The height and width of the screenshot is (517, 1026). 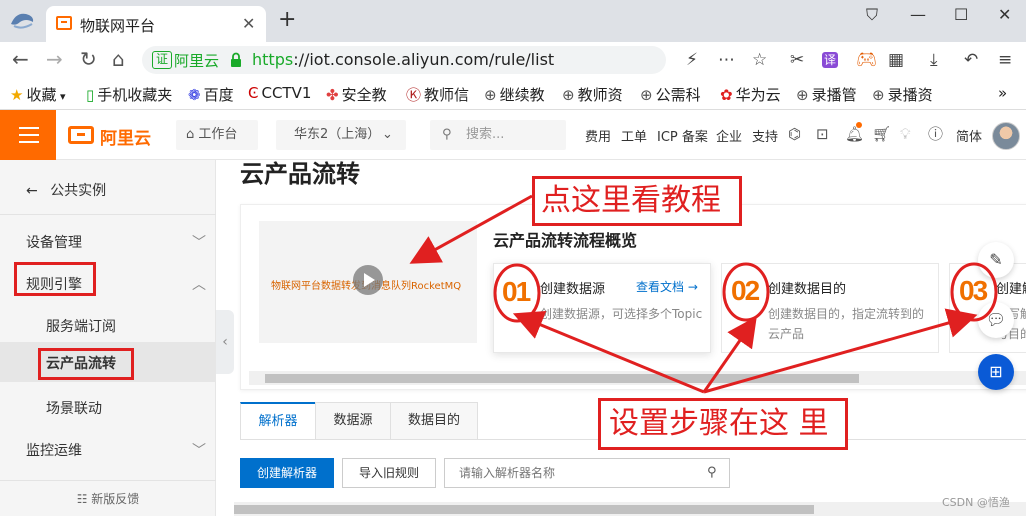 What do you see at coordinates (723, 424) in the screenshot?
I see `annotation-steps-callout: 设置步骤在这 里` at bounding box center [723, 424].